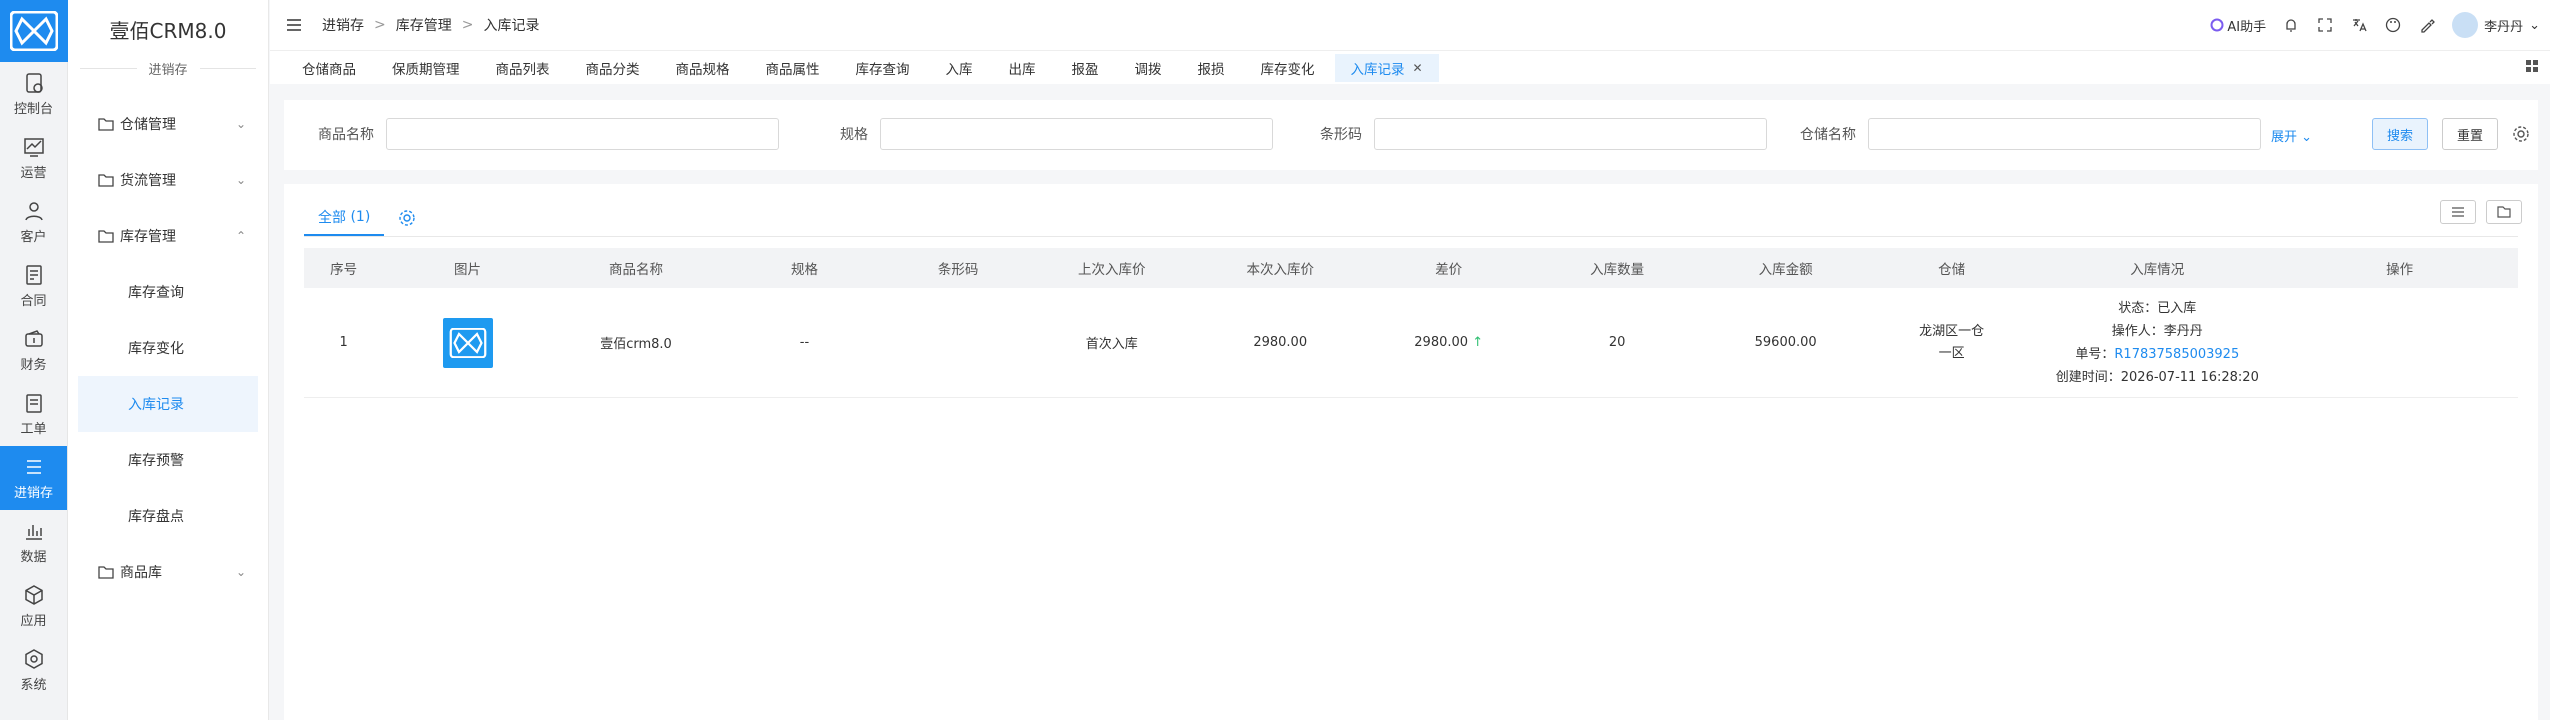  Describe the element at coordinates (33, 685) in the screenshot. I see `rail-item-label: 系统` at that location.